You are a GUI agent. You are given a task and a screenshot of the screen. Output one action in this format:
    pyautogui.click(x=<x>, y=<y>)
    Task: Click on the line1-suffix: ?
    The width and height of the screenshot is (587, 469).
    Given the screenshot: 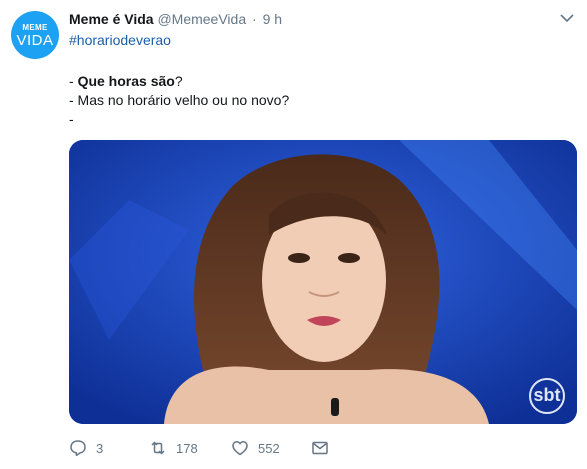 What is the action you would take?
    pyautogui.click(x=178, y=81)
    